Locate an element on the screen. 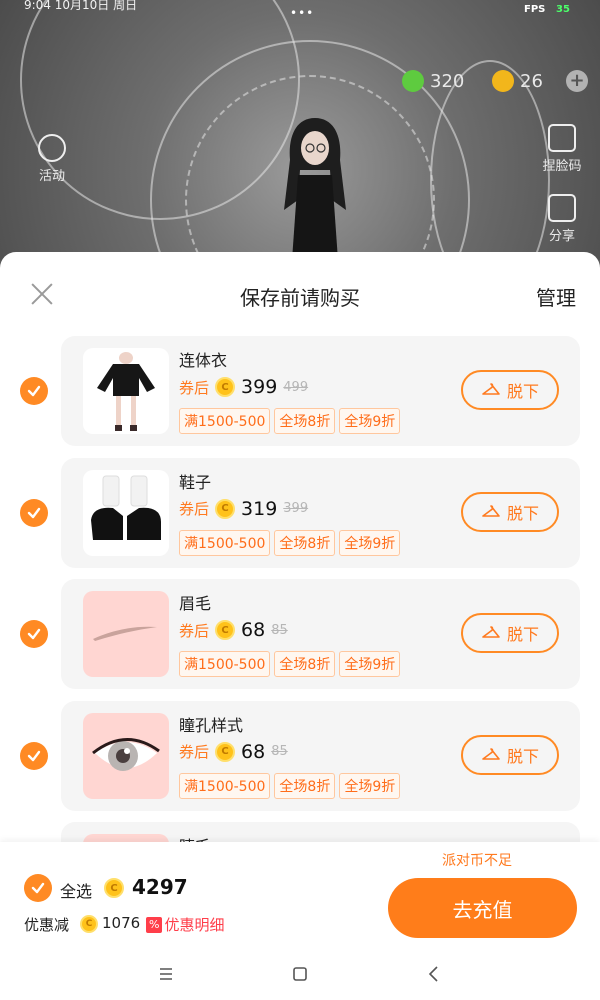  face-code-label: 捏脸码 is located at coordinates (562, 166).